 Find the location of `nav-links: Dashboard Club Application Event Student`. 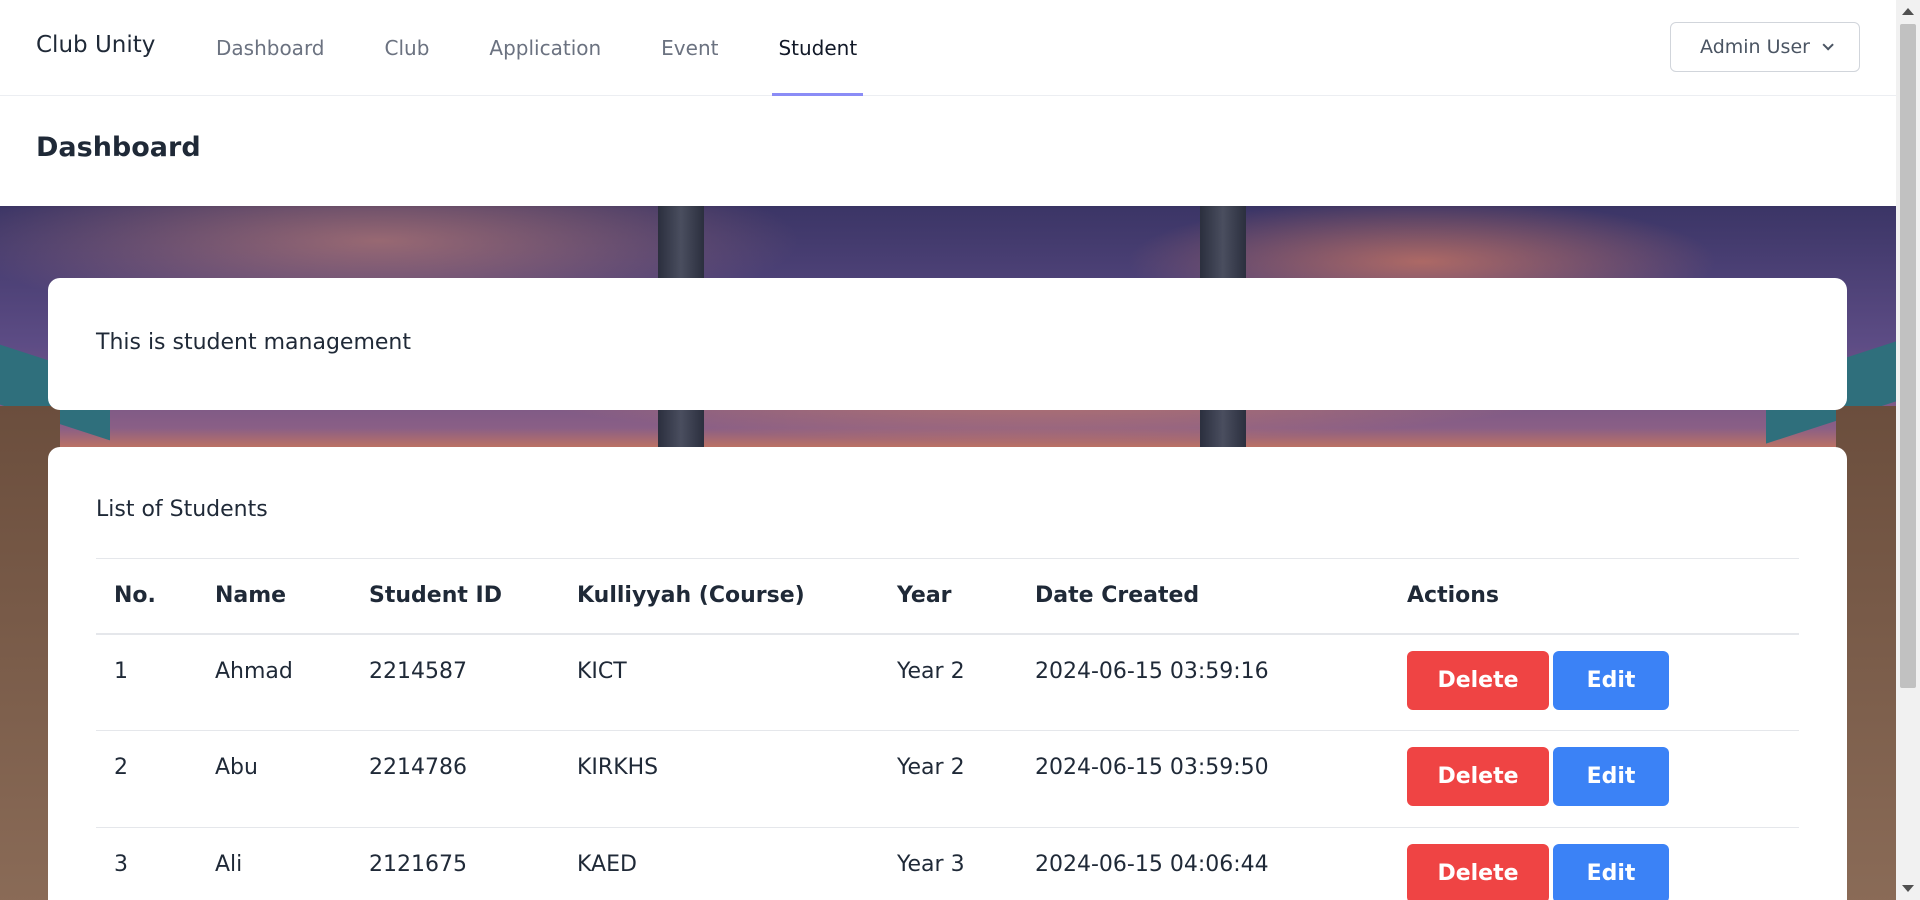

nav-links: Dashboard Club Application Event Student is located at coordinates (560, 48).